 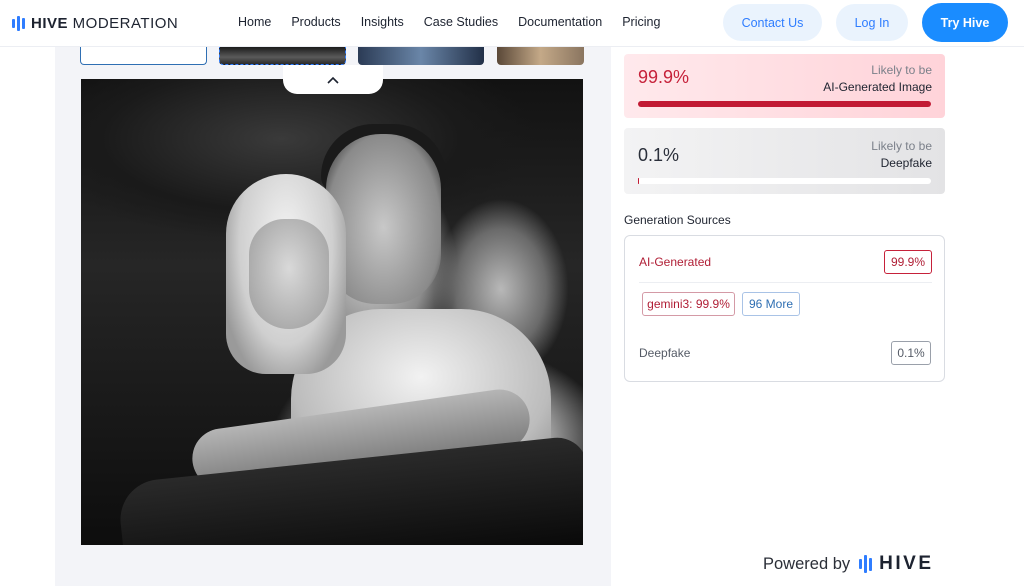 What do you see at coordinates (664, 77) in the screenshot?
I see `ai-score: 99.9%` at bounding box center [664, 77].